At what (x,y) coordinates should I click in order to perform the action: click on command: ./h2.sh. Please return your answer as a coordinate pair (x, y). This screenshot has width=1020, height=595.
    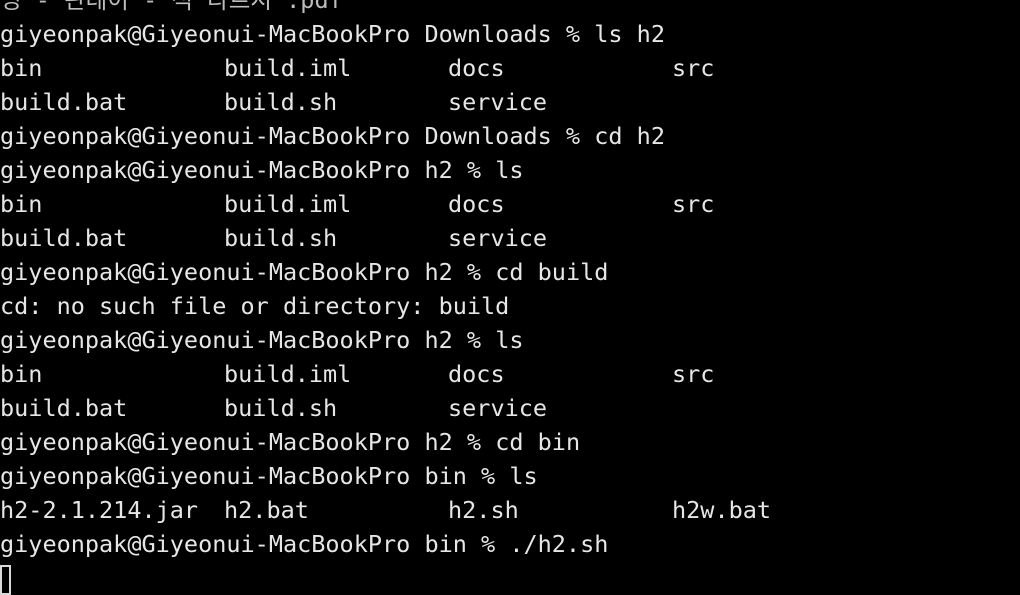
    Looking at the image, I should click on (559, 544).